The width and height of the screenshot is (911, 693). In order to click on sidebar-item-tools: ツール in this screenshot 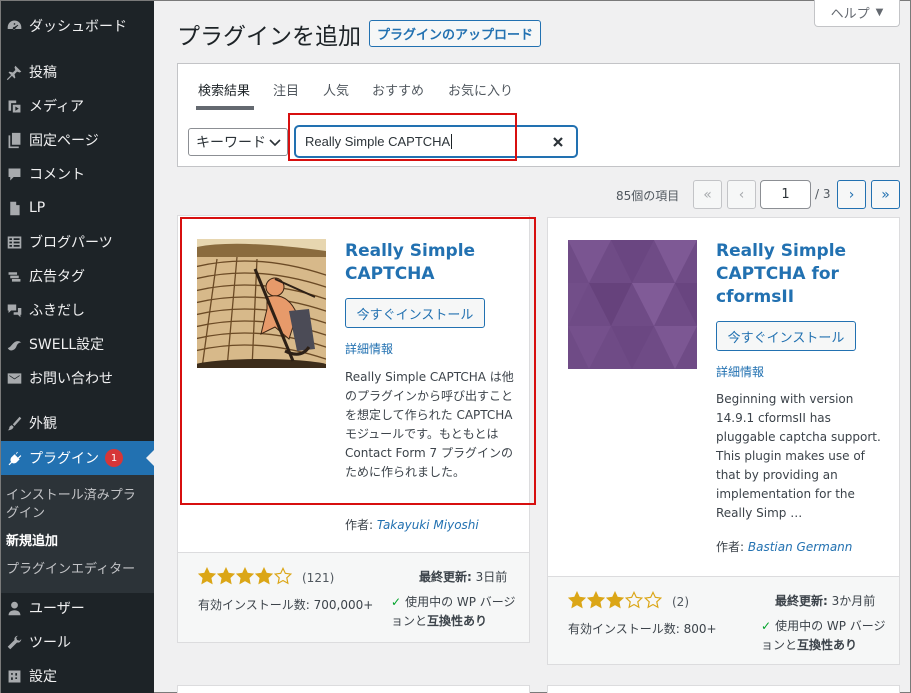, I will do `click(77, 642)`.